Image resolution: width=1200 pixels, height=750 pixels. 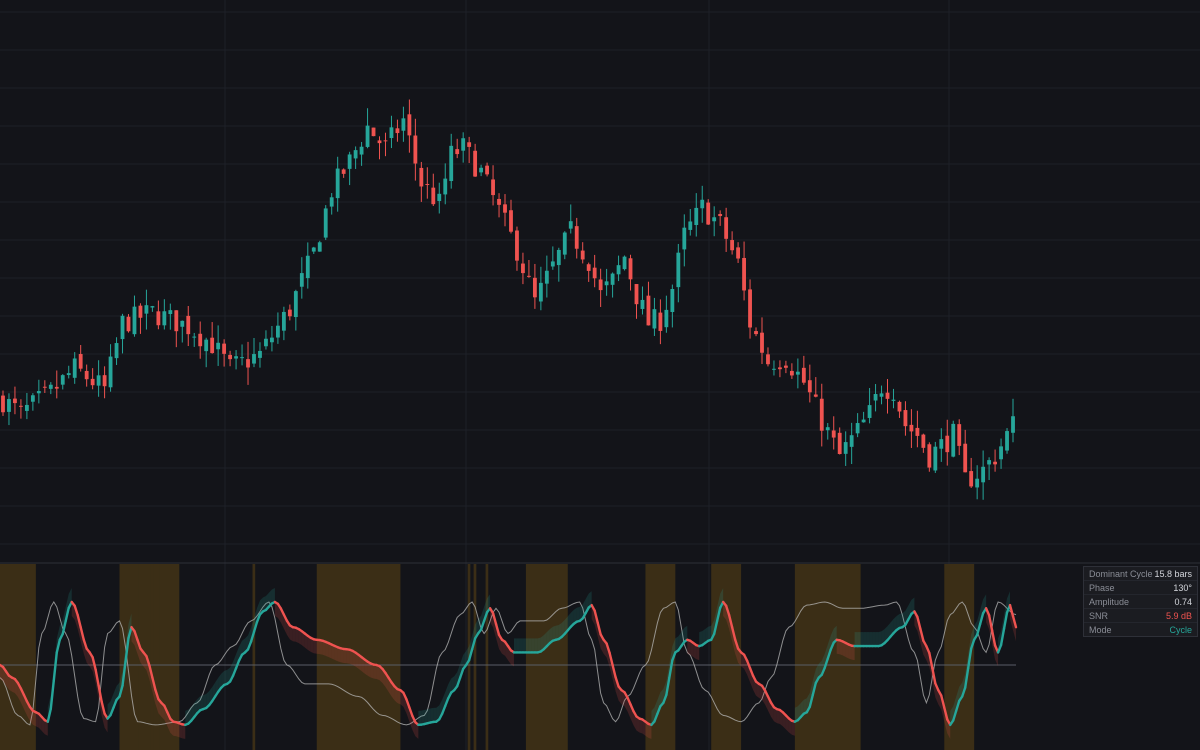 I want to click on info-row-phase: Phase 130°, so click(x=1140, y=588).